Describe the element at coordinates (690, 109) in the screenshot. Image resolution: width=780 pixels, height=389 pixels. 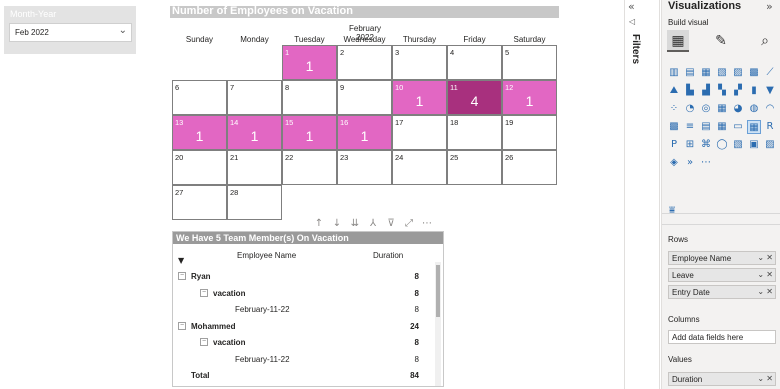
I see `pie-icon: ◔` at that location.